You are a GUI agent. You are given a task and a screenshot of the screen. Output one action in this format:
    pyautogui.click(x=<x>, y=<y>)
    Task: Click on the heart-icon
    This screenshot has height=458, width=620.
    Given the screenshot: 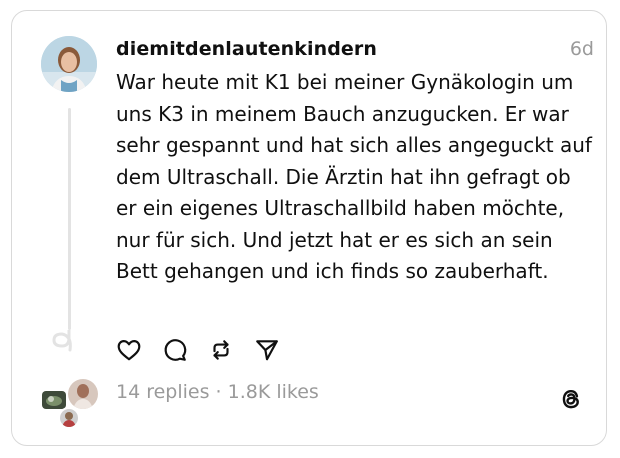 What is the action you would take?
    pyautogui.click(x=129, y=350)
    